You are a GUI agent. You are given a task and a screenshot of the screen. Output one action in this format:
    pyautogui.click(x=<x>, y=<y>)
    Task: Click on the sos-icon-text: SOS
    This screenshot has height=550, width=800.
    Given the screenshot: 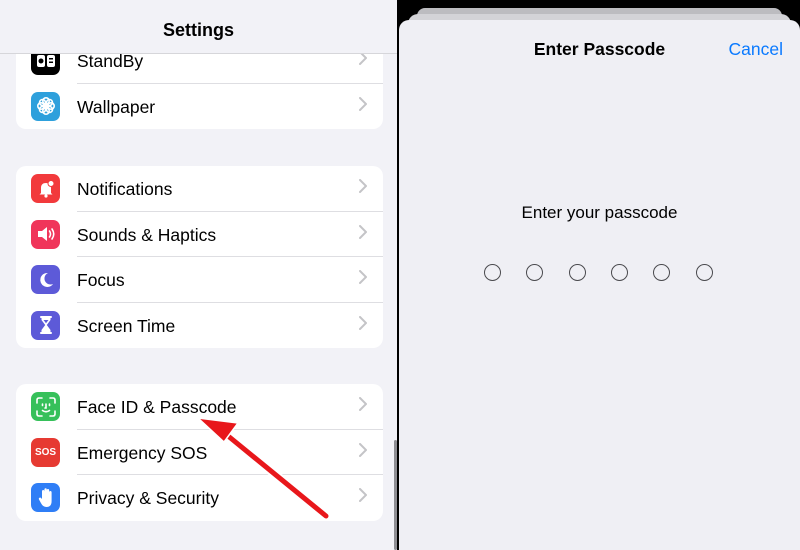 What is the action you would take?
    pyautogui.click(x=45, y=452)
    